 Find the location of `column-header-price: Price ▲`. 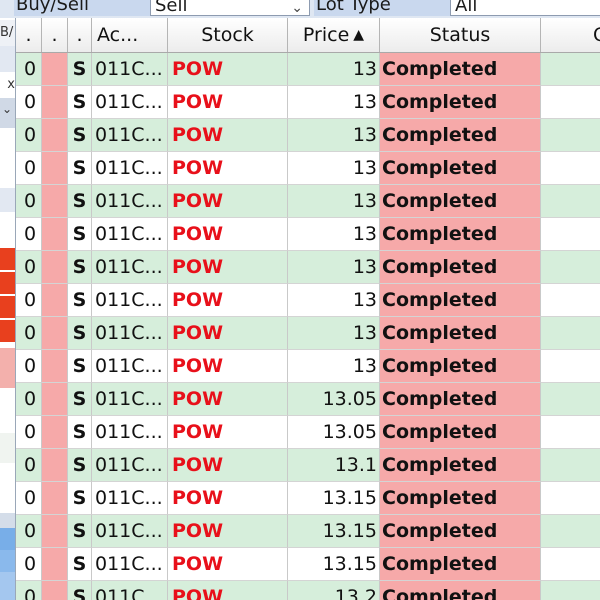

column-header-price: Price ▲ is located at coordinates (334, 35).